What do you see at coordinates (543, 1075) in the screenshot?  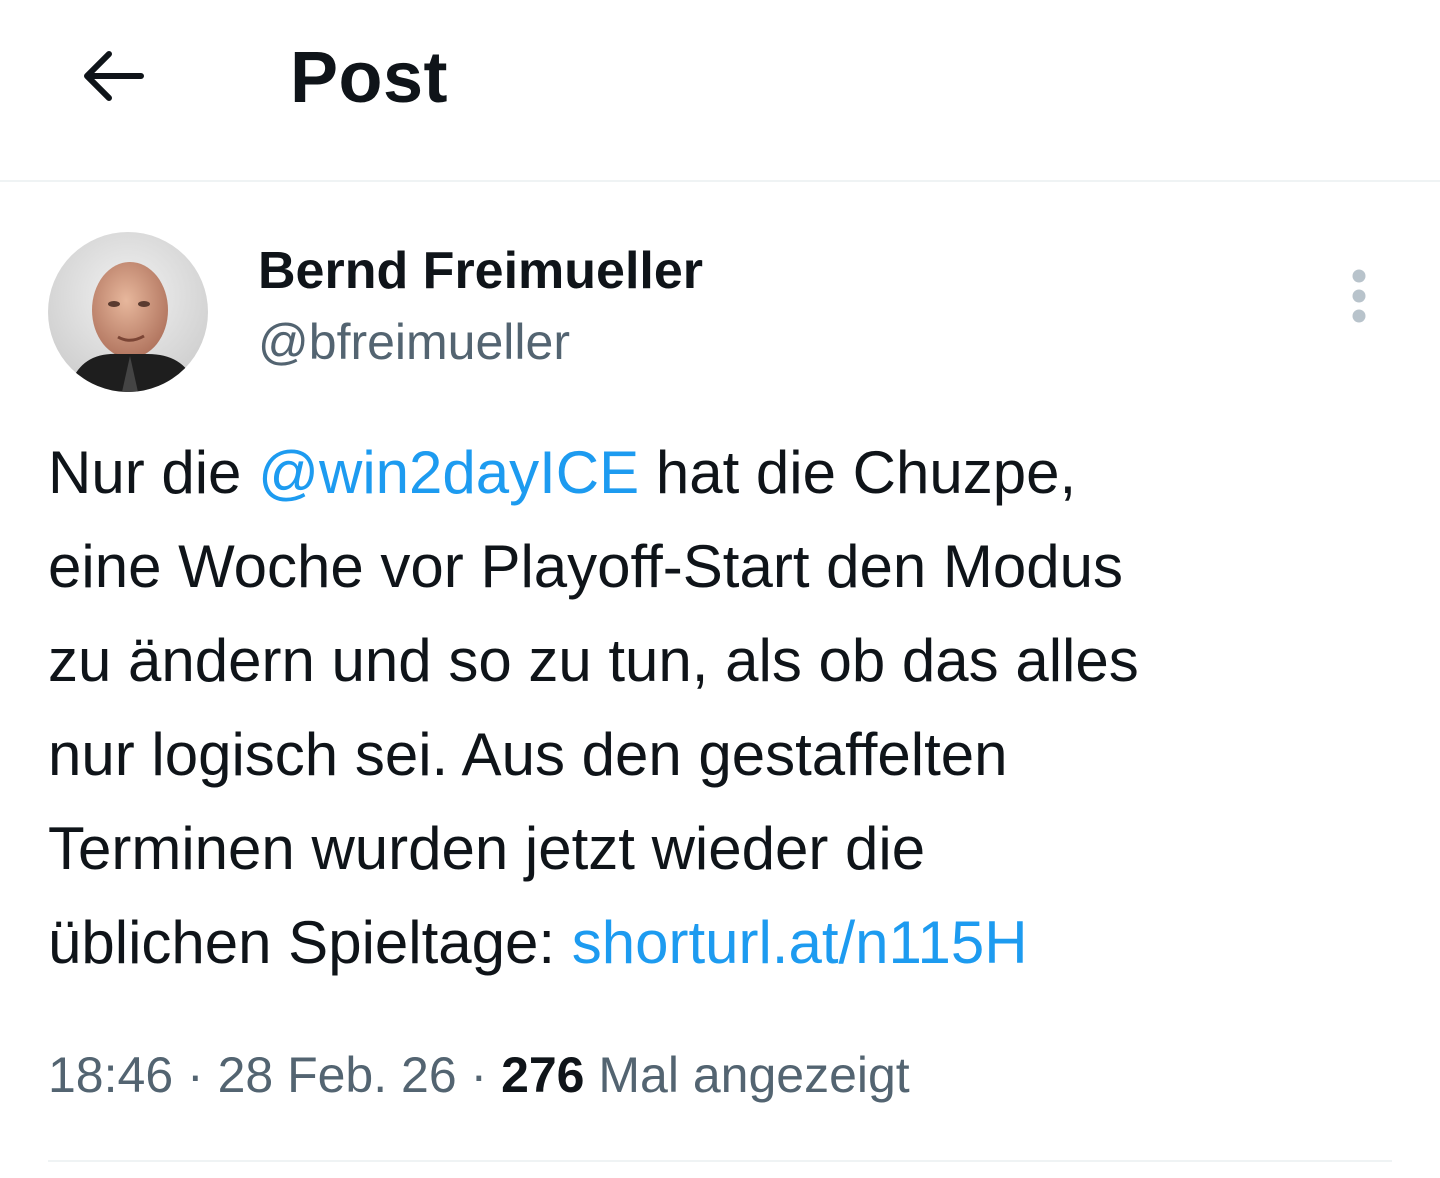 I see `views-count: 276` at bounding box center [543, 1075].